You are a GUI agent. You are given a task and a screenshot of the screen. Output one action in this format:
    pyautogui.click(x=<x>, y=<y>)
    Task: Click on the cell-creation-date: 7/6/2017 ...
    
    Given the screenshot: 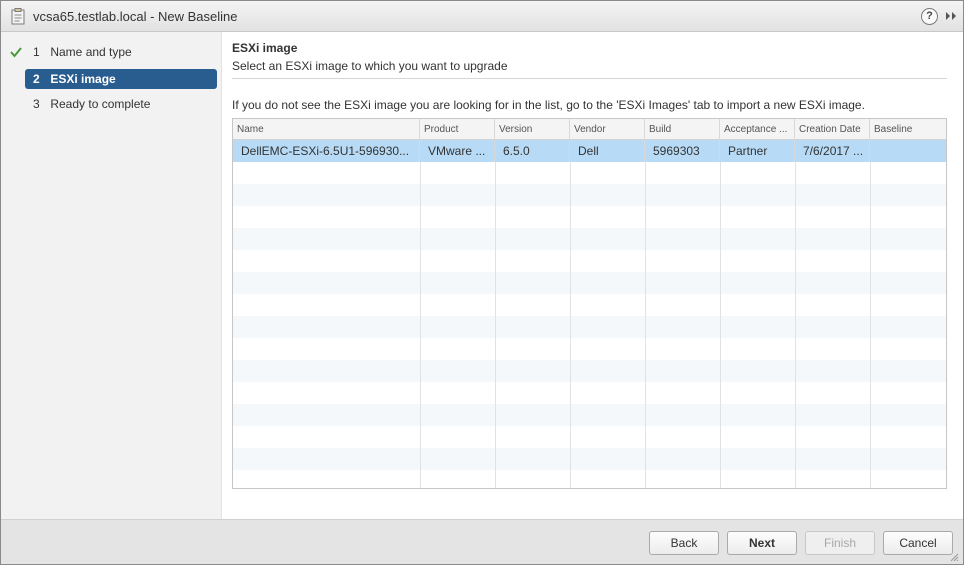 What is the action you would take?
    pyautogui.click(x=832, y=151)
    